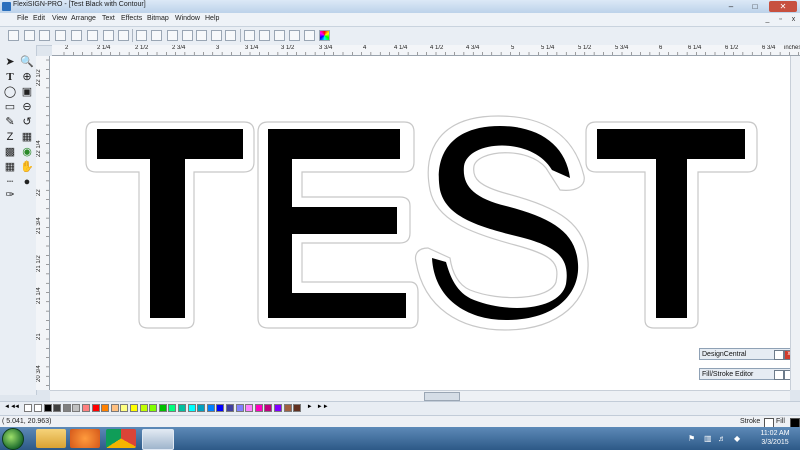  I want to click on effects-icon: Z, so click(10, 137).